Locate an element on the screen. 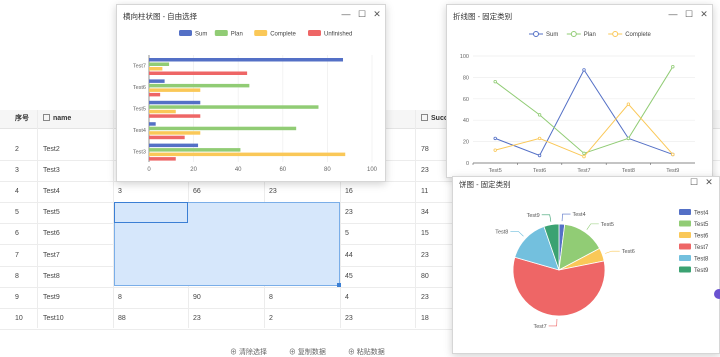 The width and height of the screenshot is (720, 357). table-cell: 10 is located at coordinates (19, 318).